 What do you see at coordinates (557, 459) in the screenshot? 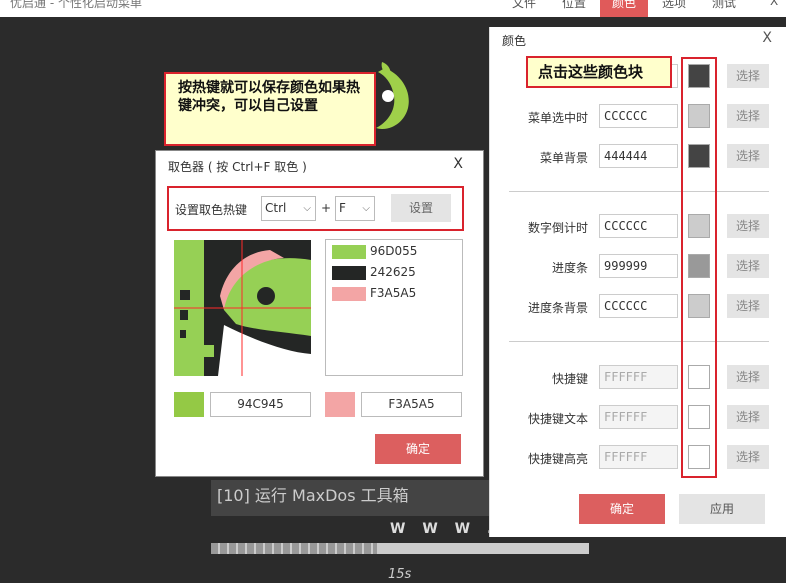
I see `label-hotkey-highlight: 快捷键高亮` at bounding box center [557, 459].